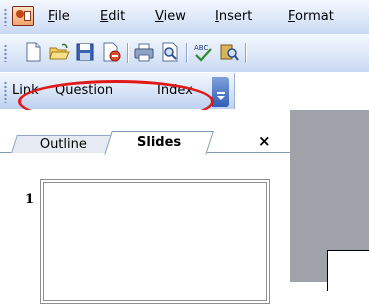 Image resolution: width=369 pixels, height=304 pixels. I want to click on menu-bar-grip, so click(5, 17).